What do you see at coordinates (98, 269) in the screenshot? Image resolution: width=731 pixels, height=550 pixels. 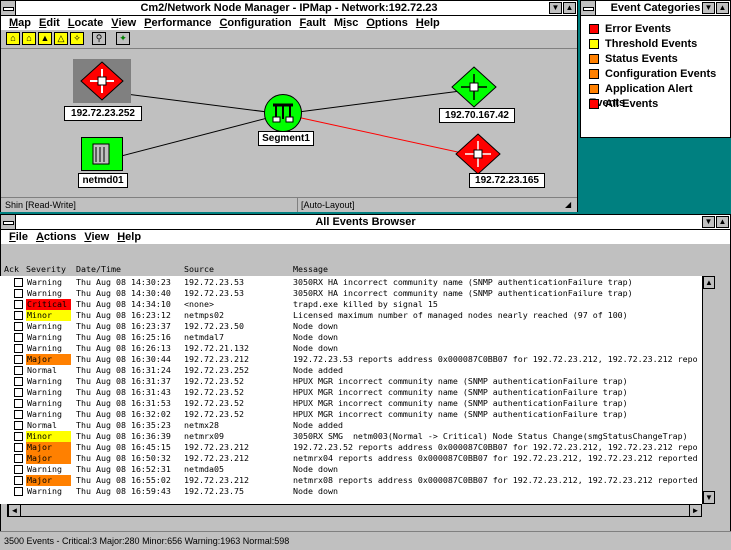 I see `col-datetime: Date/Time` at bounding box center [98, 269].